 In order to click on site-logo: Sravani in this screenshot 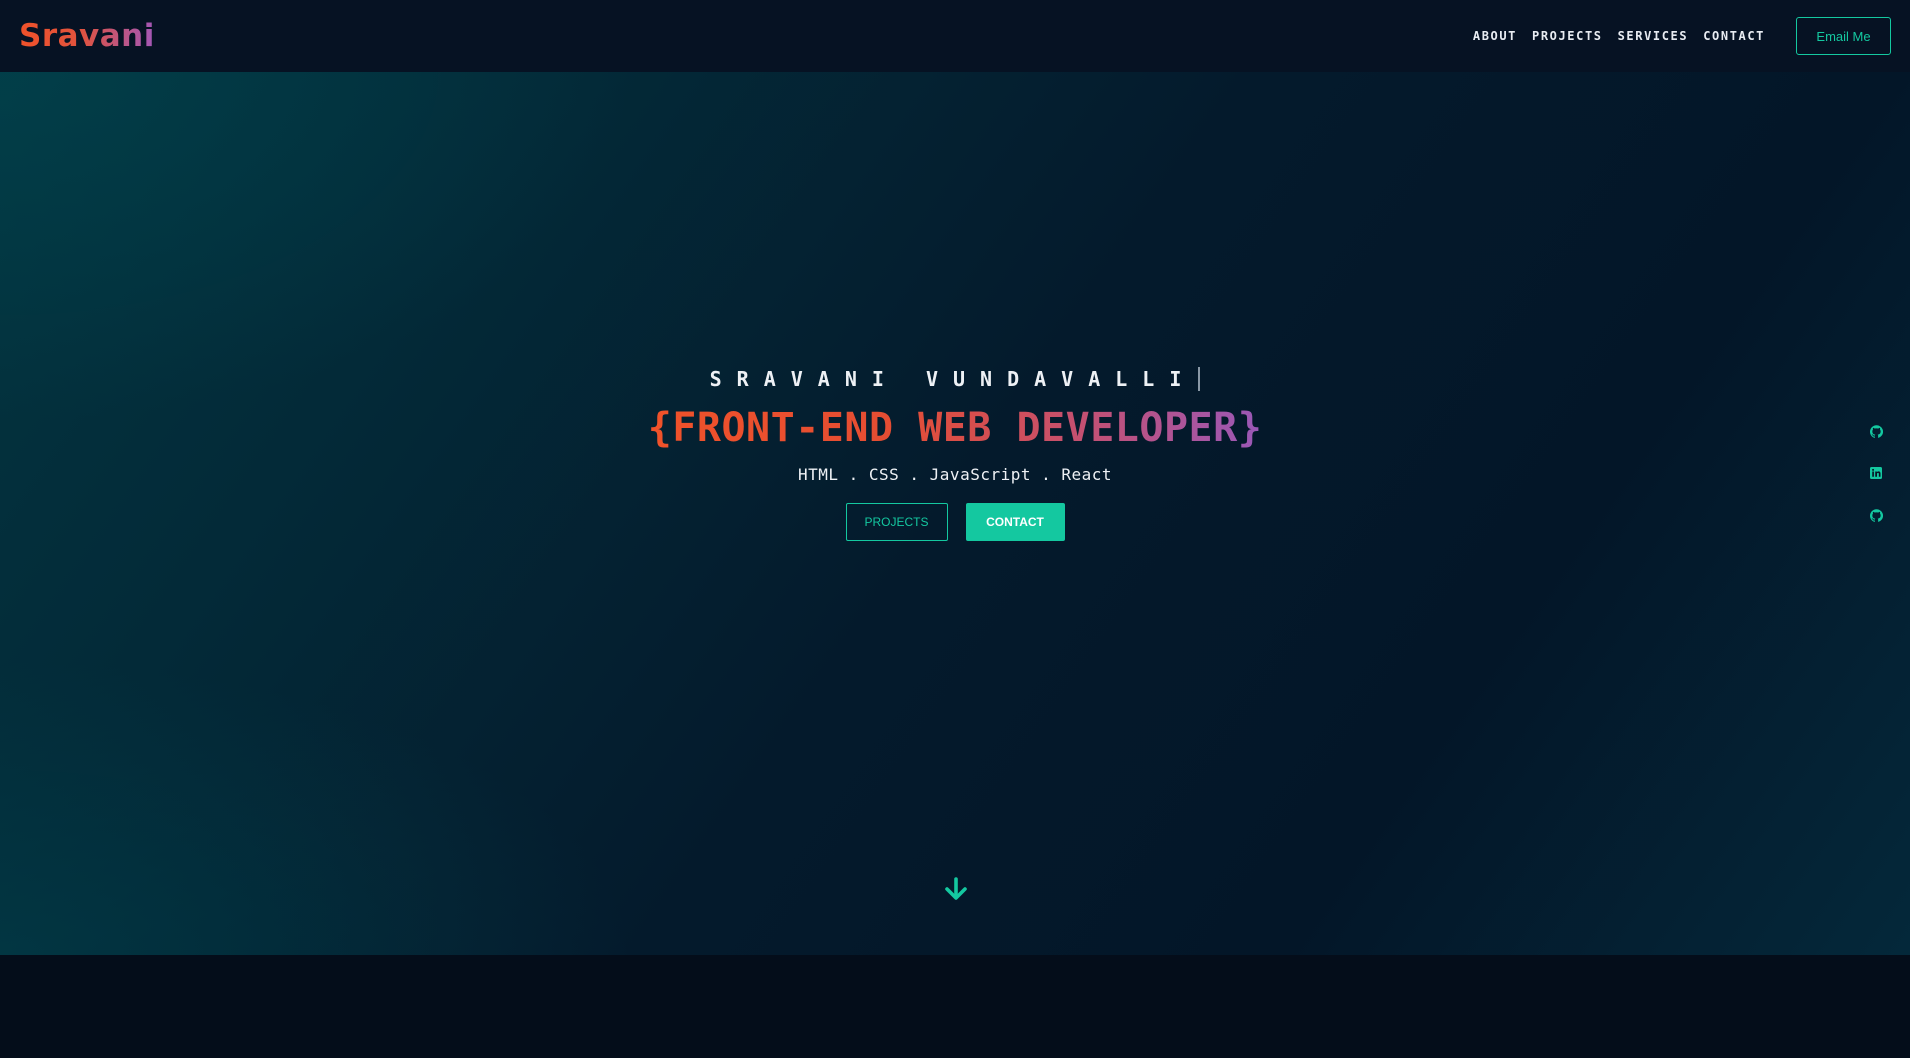, I will do `click(87, 36)`.